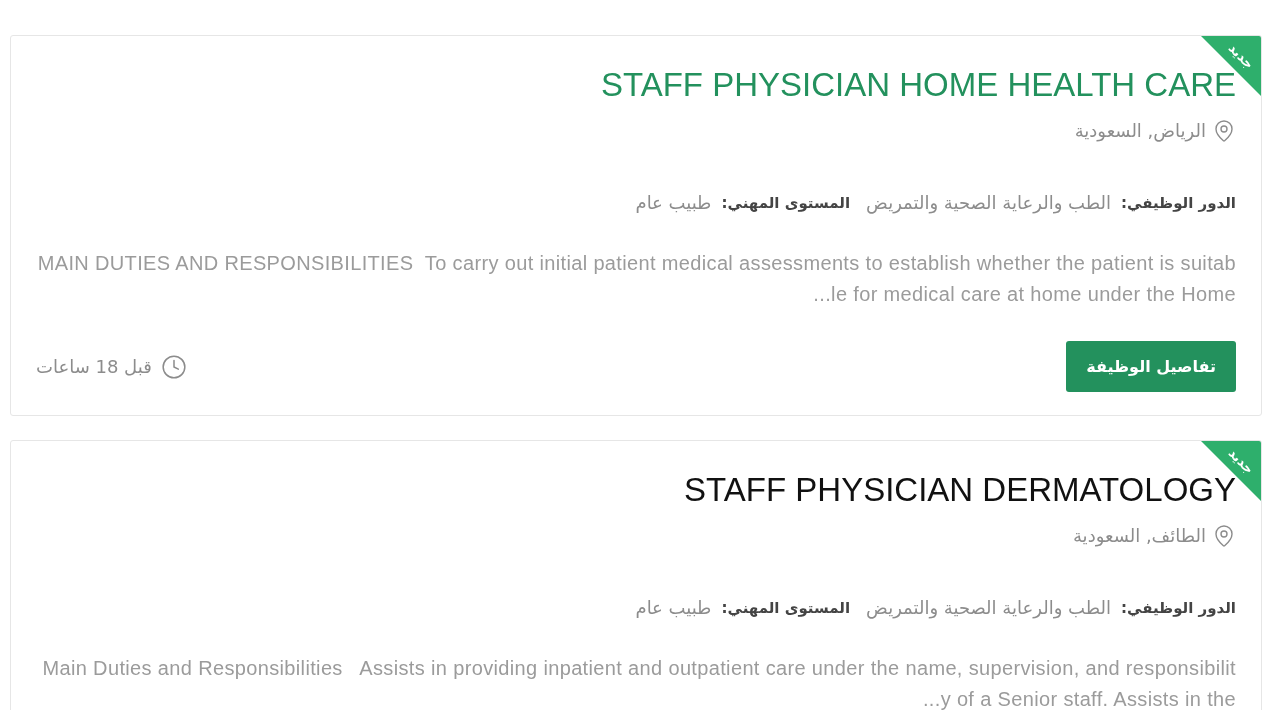 The width and height of the screenshot is (1271, 710). I want to click on location-text: الطائف, السعودية, so click(1139, 536).